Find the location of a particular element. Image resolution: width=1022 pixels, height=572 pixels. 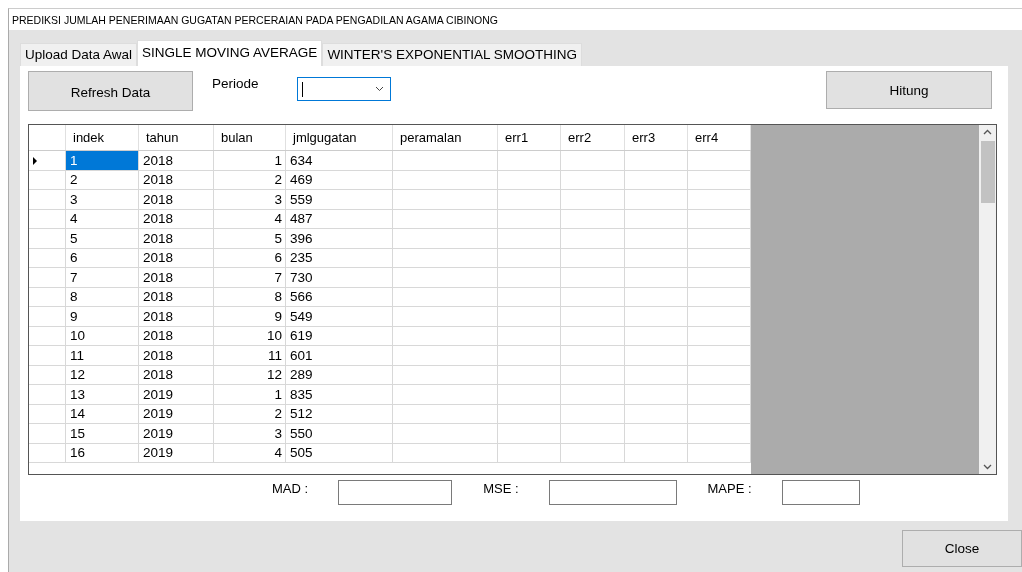

chevron-down-icon is located at coordinates (379, 89).